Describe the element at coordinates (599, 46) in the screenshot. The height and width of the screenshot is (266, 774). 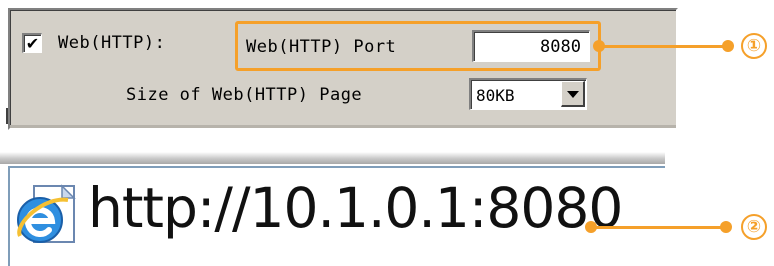
I see `callout-1-dot-start` at that location.